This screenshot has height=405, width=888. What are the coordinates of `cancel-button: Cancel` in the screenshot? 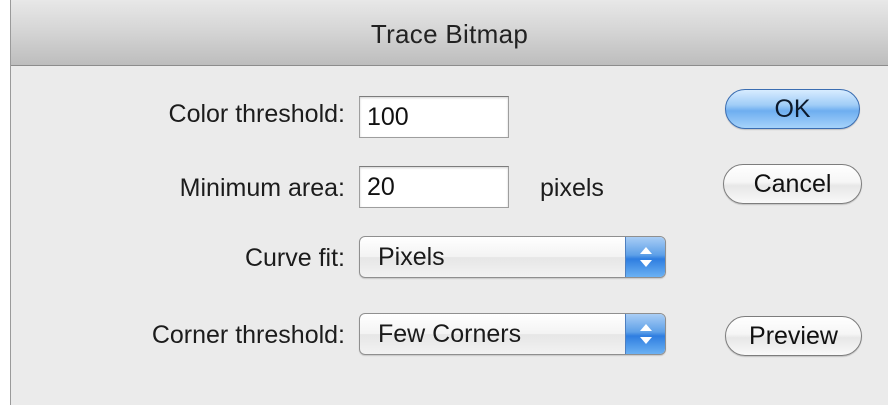 It's located at (792, 184).